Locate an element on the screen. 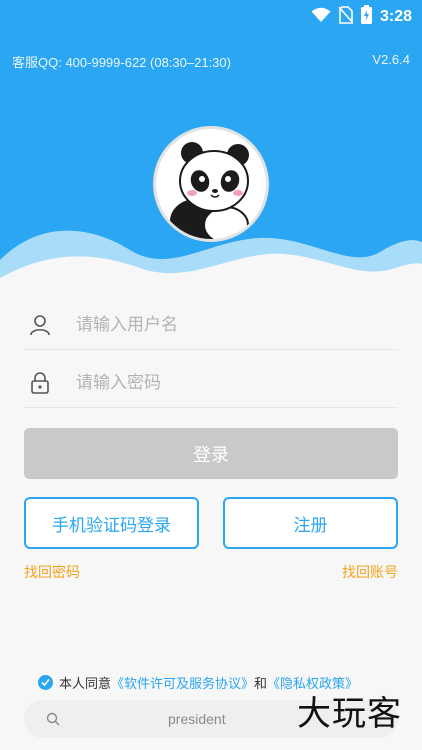 The image size is (422, 750). agreement-and: 和 is located at coordinates (261, 684).